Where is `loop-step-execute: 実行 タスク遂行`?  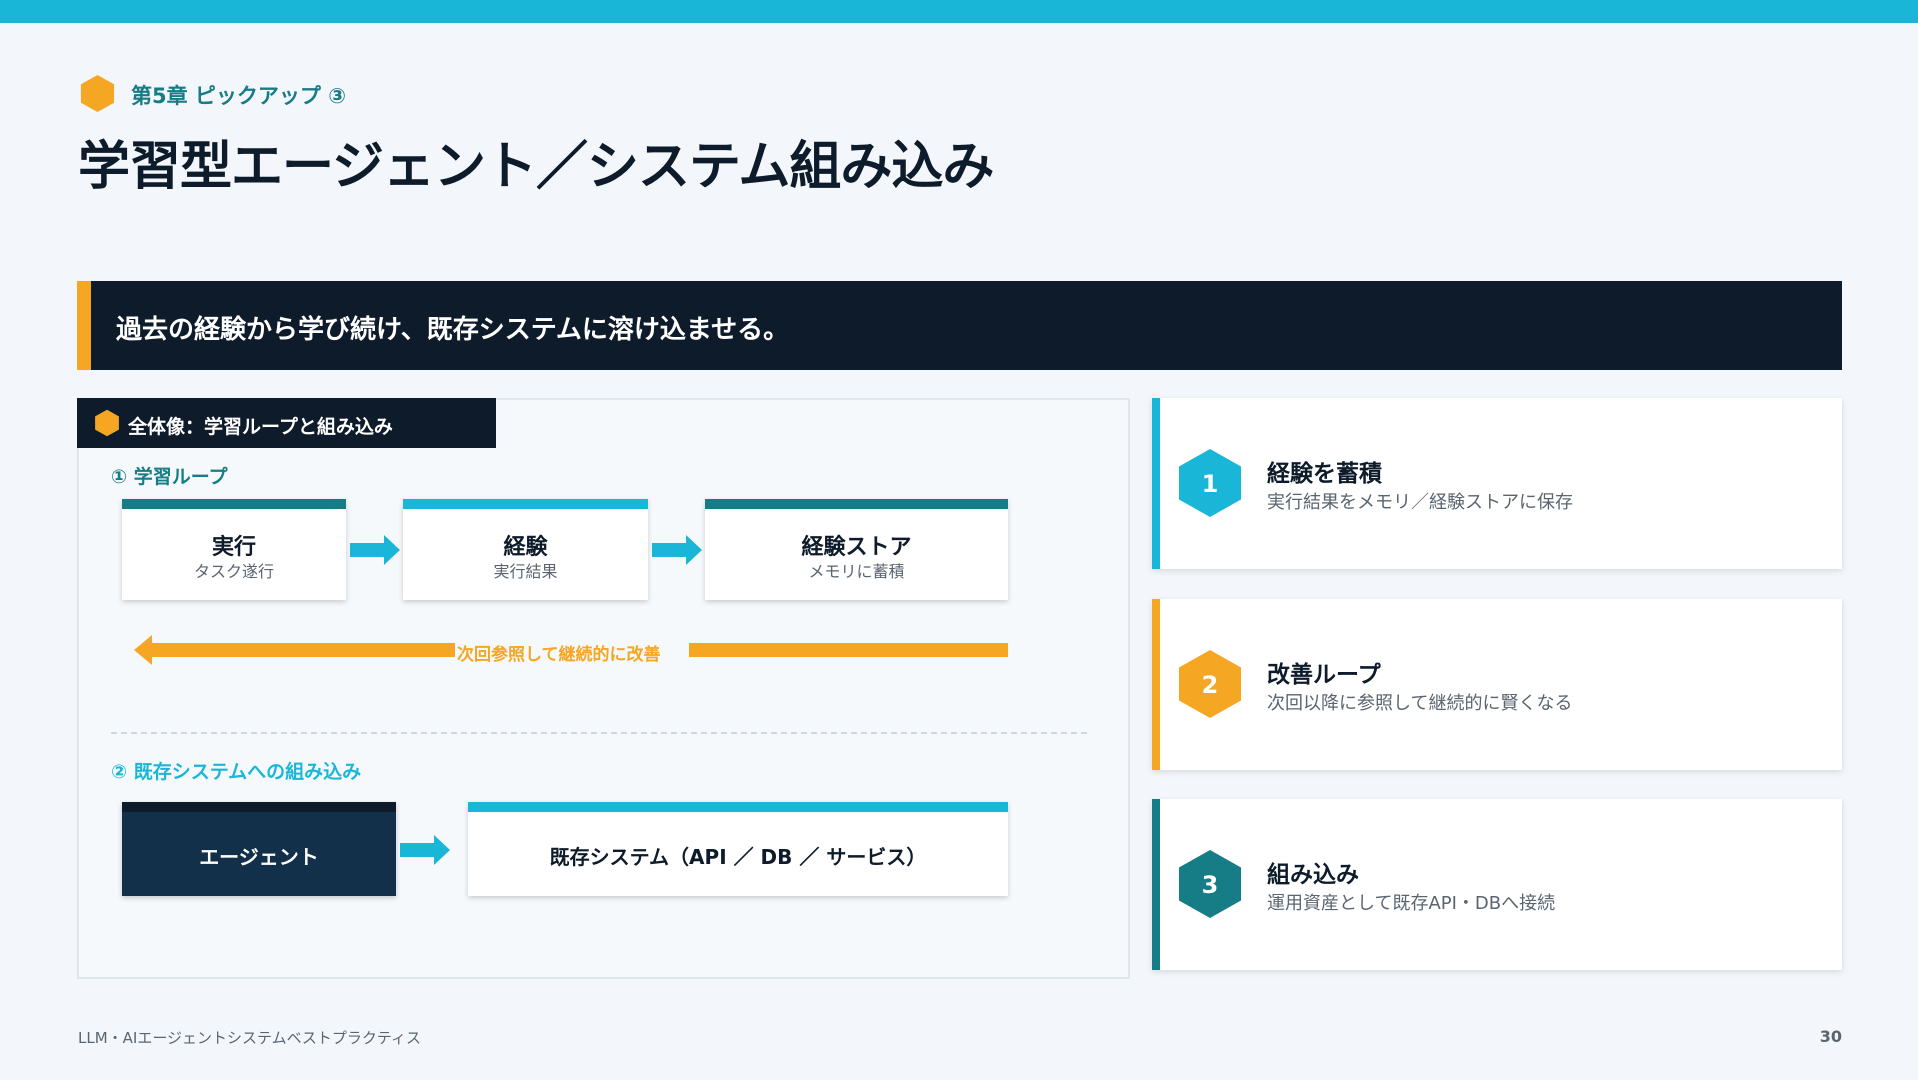 loop-step-execute: 実行 タスク遂行 is located at coordinates (234, 549).